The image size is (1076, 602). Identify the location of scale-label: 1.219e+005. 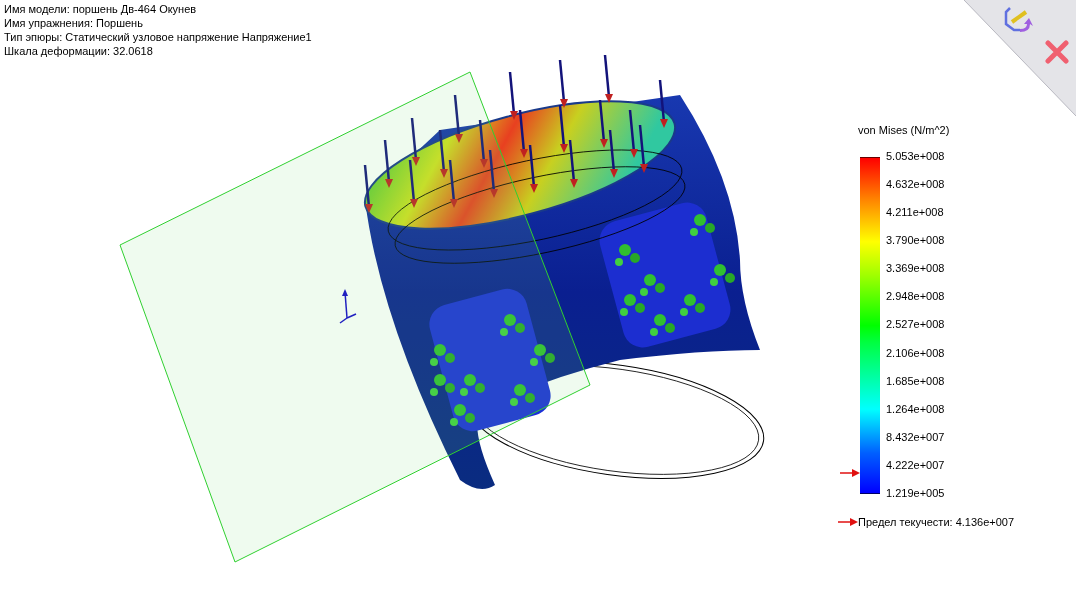
(915, 492).